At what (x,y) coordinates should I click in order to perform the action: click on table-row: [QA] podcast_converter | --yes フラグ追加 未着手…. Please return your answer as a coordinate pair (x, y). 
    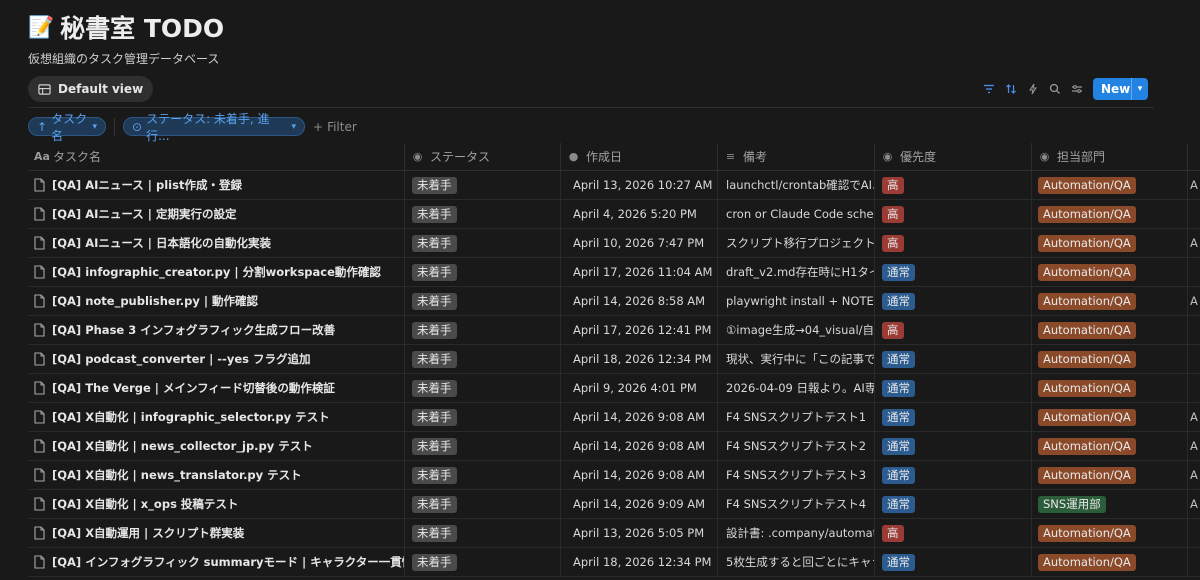
    Looking at the image, I should click on (614, 359).